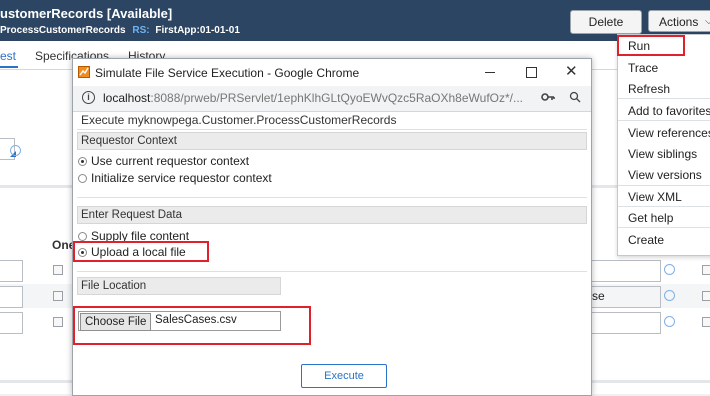  I want to click on ruleset-value: FirstApp:01-01-01, so click(197, 30).